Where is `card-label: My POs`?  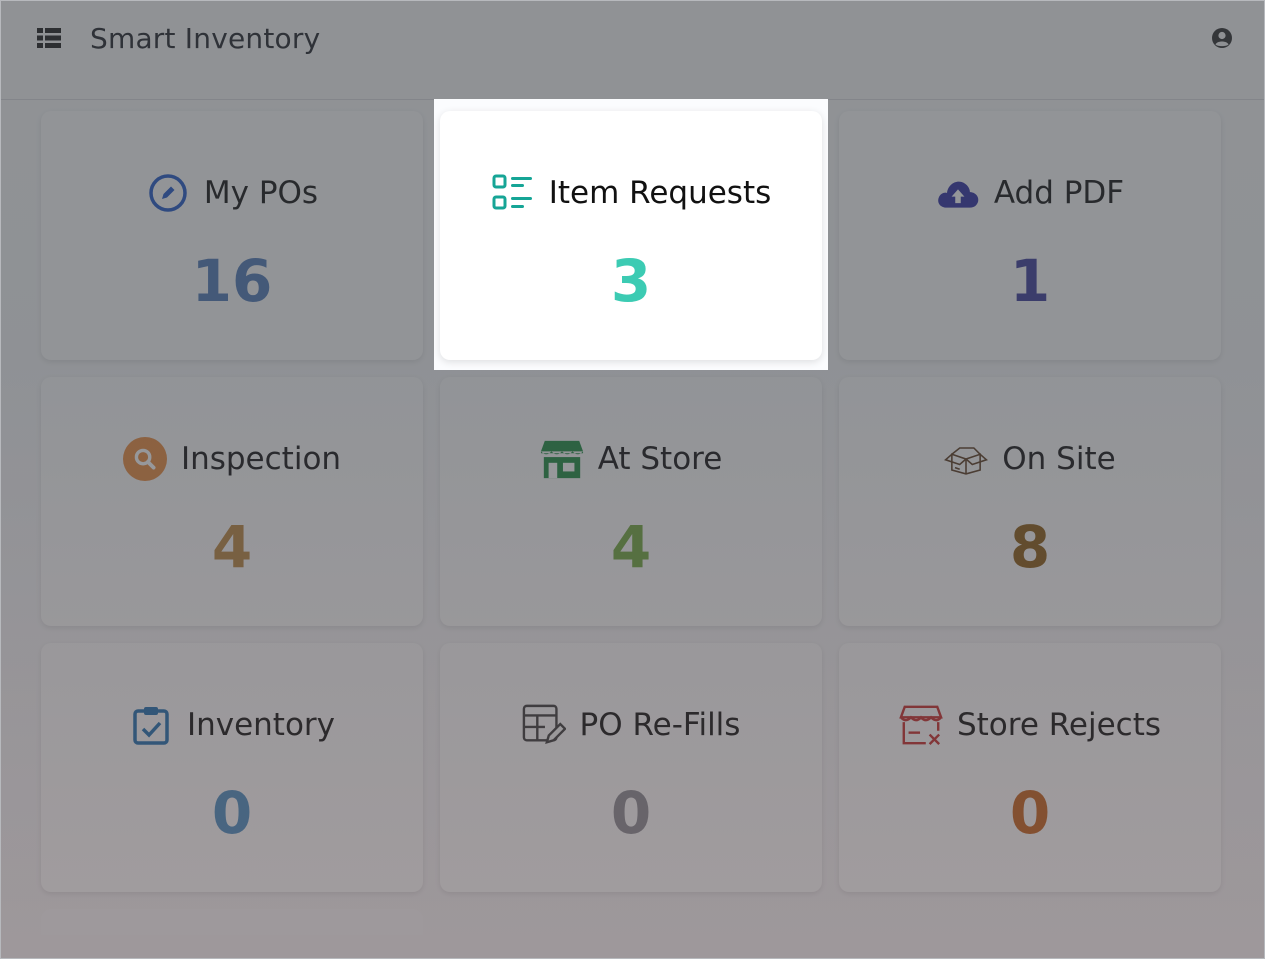
card-label: My POs is located at coordinates (261, 193).